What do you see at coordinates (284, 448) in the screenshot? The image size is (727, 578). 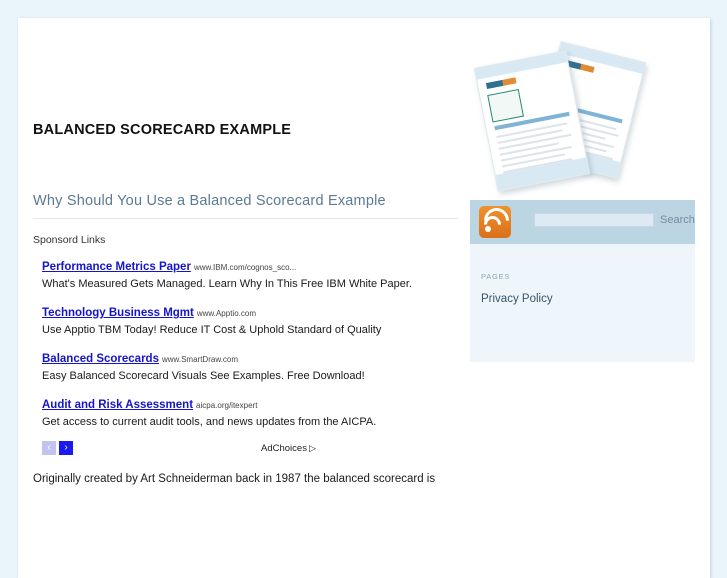 I see `adchoices-label: AdChoices` at bounding box center [284, 448].